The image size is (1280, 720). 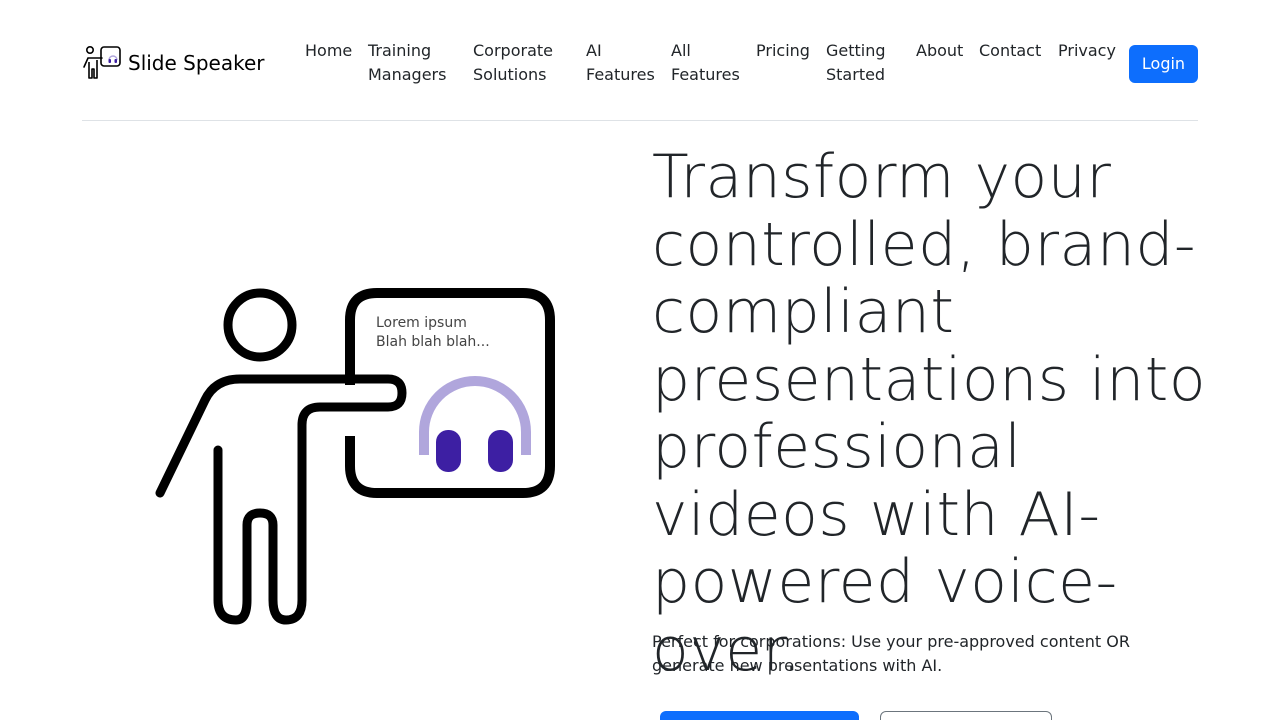 What do you see at coordinates (1014, 51) in the screenshot?
I see `nav-item-contact: Contact` at bounding box center [1014, 51].